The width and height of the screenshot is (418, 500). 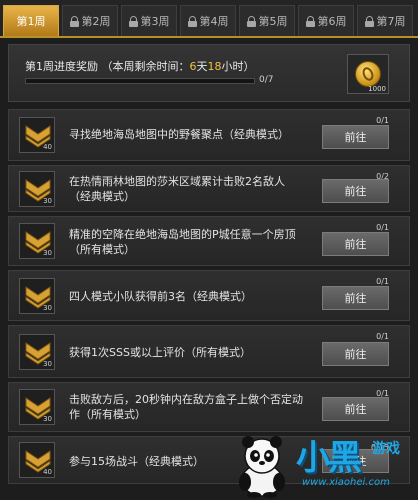 What do you see at coordinates (155, 21) in the screenshot?
I see `tab-label: 第3周` at bounding box center [155, 21].